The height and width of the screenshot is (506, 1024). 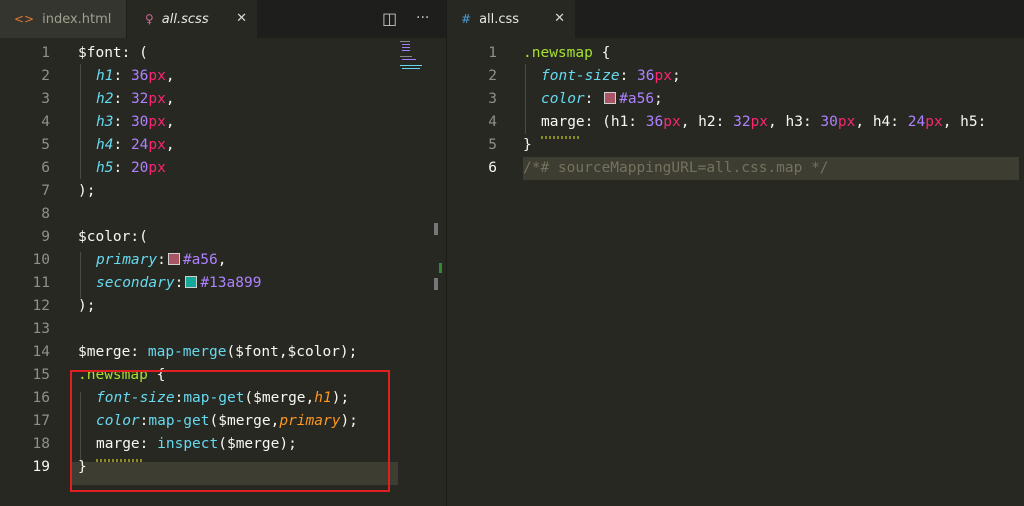 What do you see at coordinates (389, 18) in the screenshot?
I see `split-editor-icon: ◫` at bounding box center [389, 18].